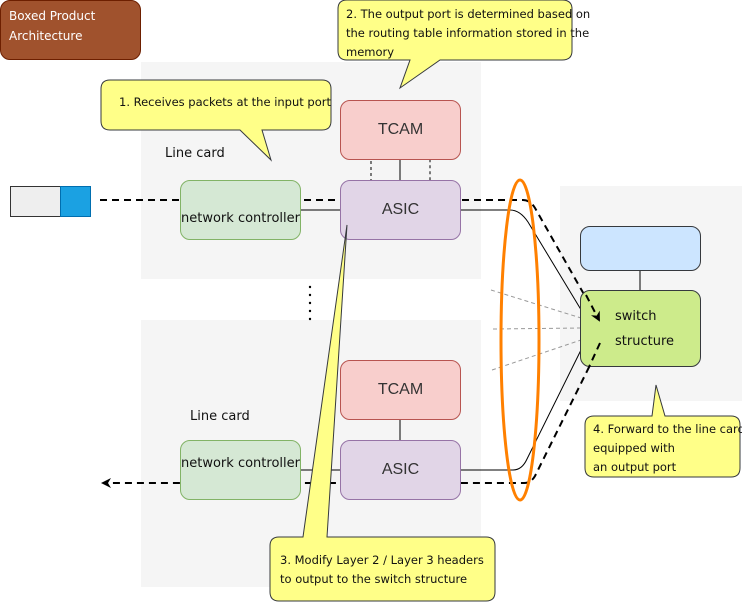  What do you see at coordinates (240, 218) in the screenshot?
I see `network-controller-top-label: network controller` at bounding box center [240, 218].